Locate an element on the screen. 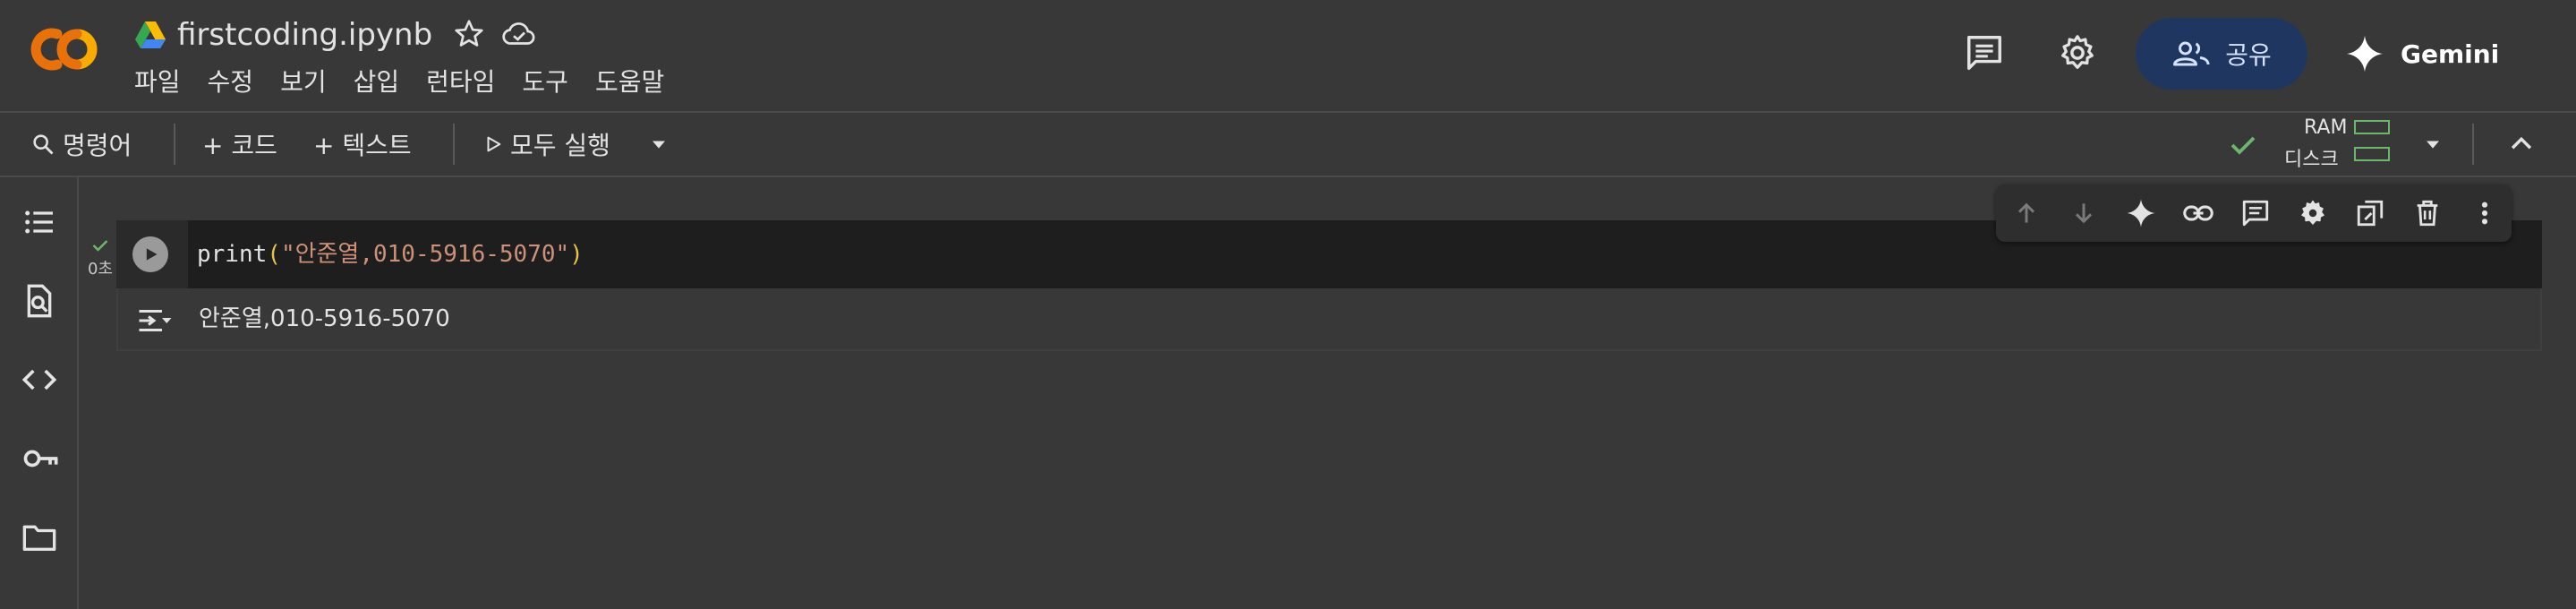 The image size is (2576, 609). menu-insert: 삽입 is located at coordinates (377, 82).